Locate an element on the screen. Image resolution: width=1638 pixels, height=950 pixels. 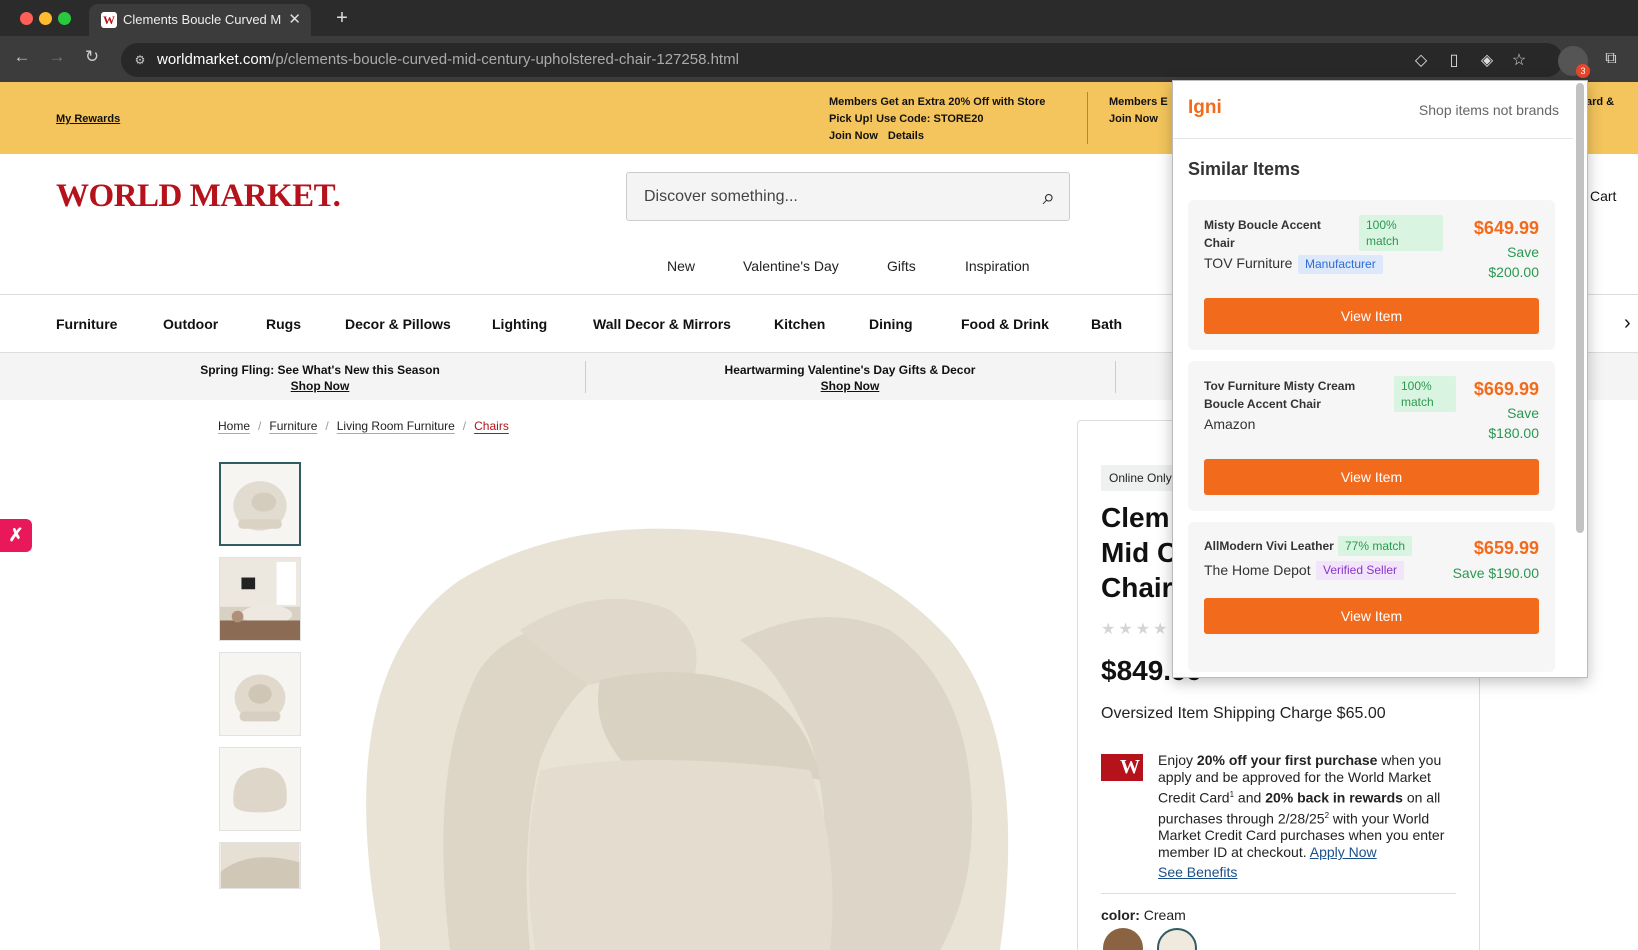
verified-seller-badge: Verified Seller is located at coordinates (1360, 570).